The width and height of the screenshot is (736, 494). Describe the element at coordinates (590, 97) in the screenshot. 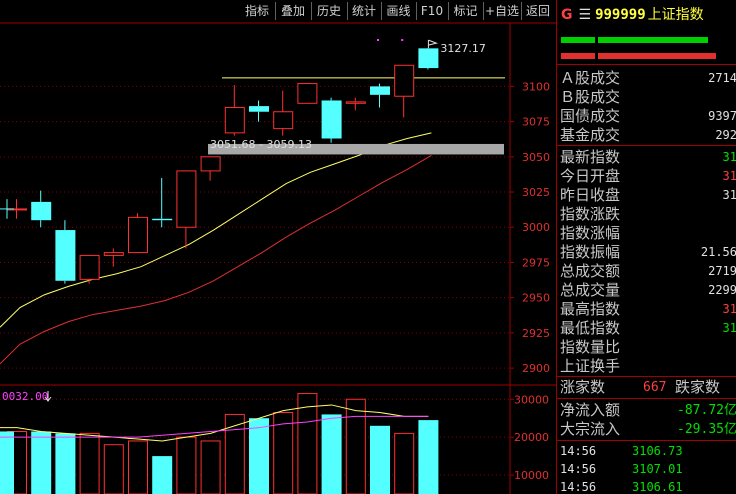

I see `quote-row-label: Ｂ股成交` at that location.